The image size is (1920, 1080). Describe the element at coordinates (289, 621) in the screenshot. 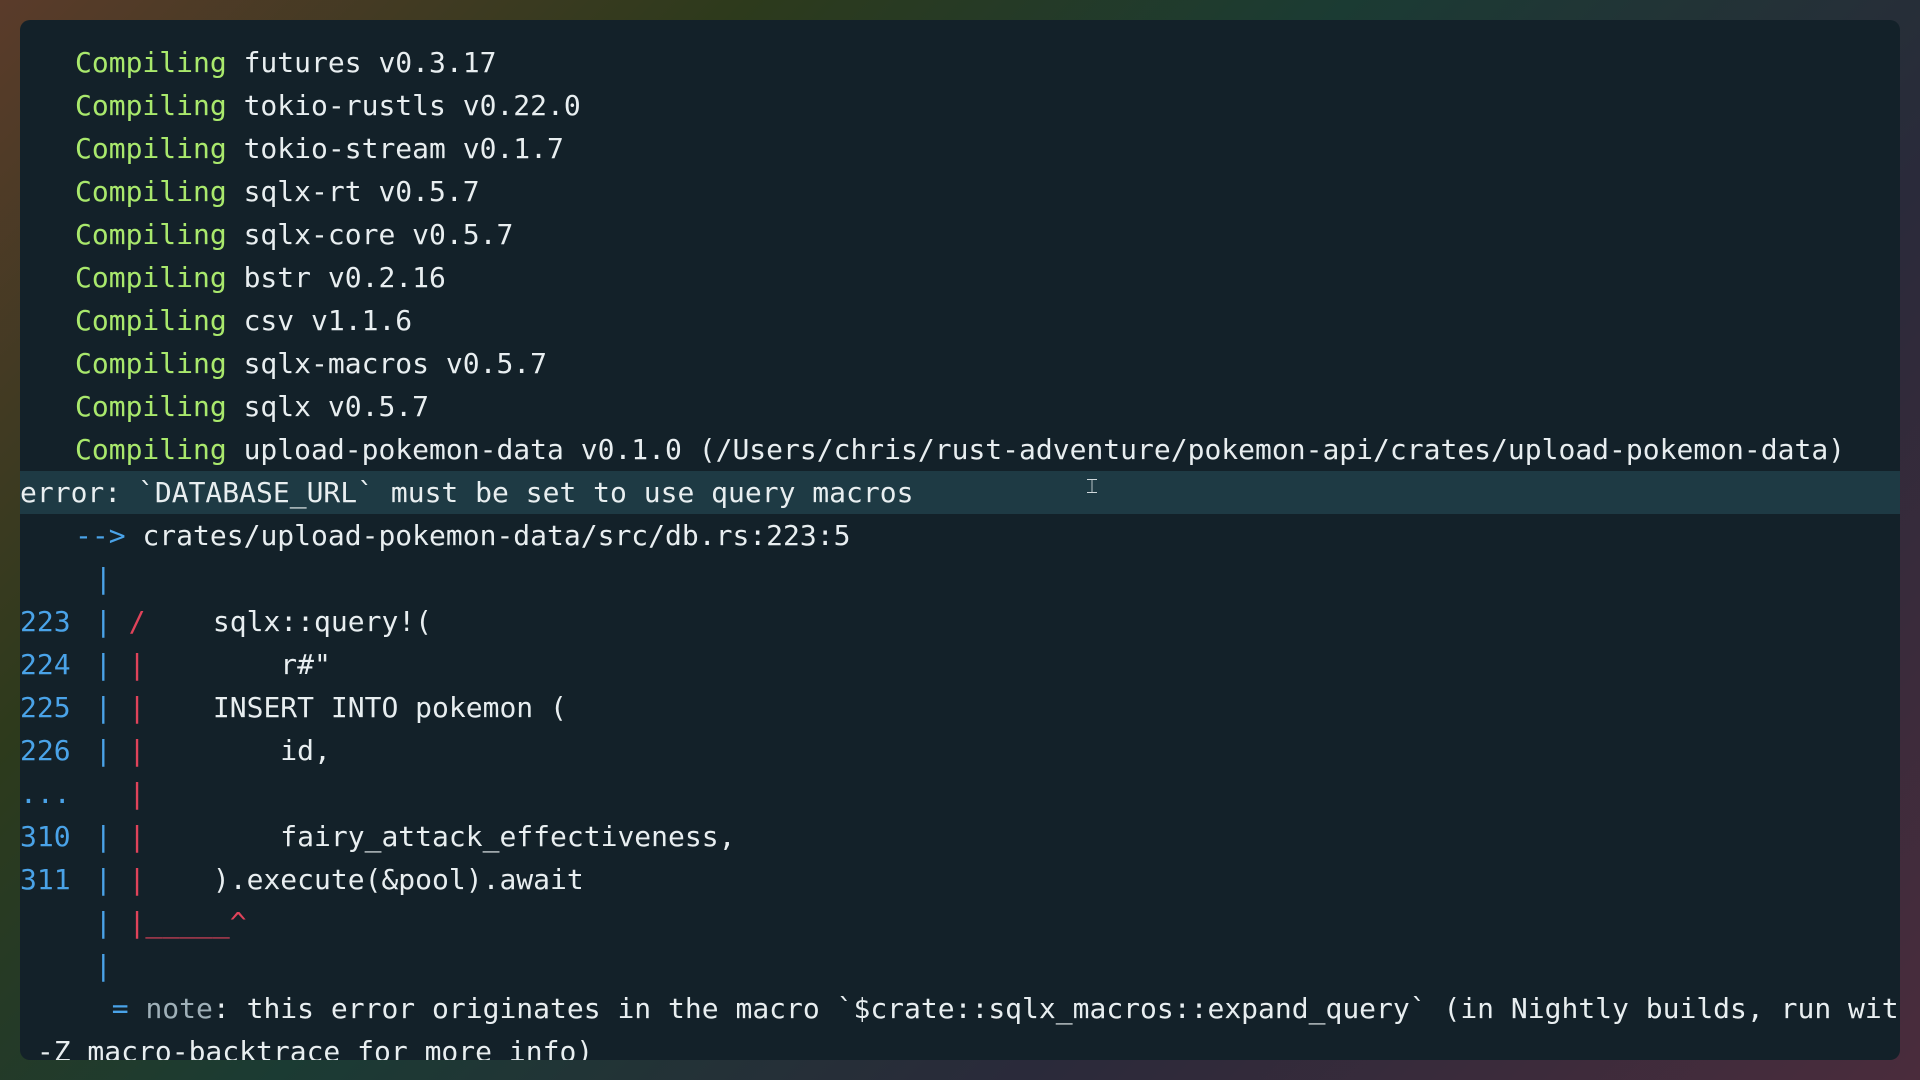

I see `code-text: sqlx::query!(` at that location.